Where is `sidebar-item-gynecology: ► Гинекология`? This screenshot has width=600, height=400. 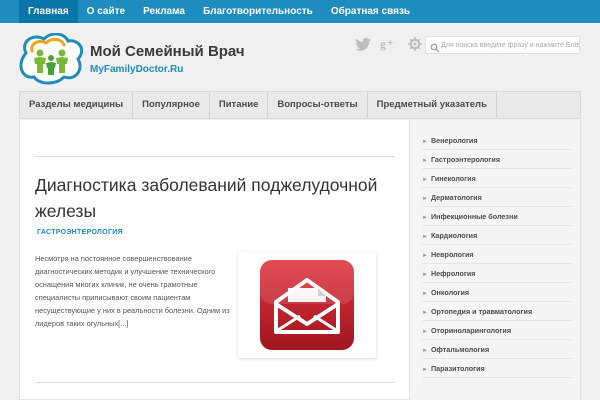
sidebar-item-gynecology: ► Гинекология is located at coordinates (497, 178).